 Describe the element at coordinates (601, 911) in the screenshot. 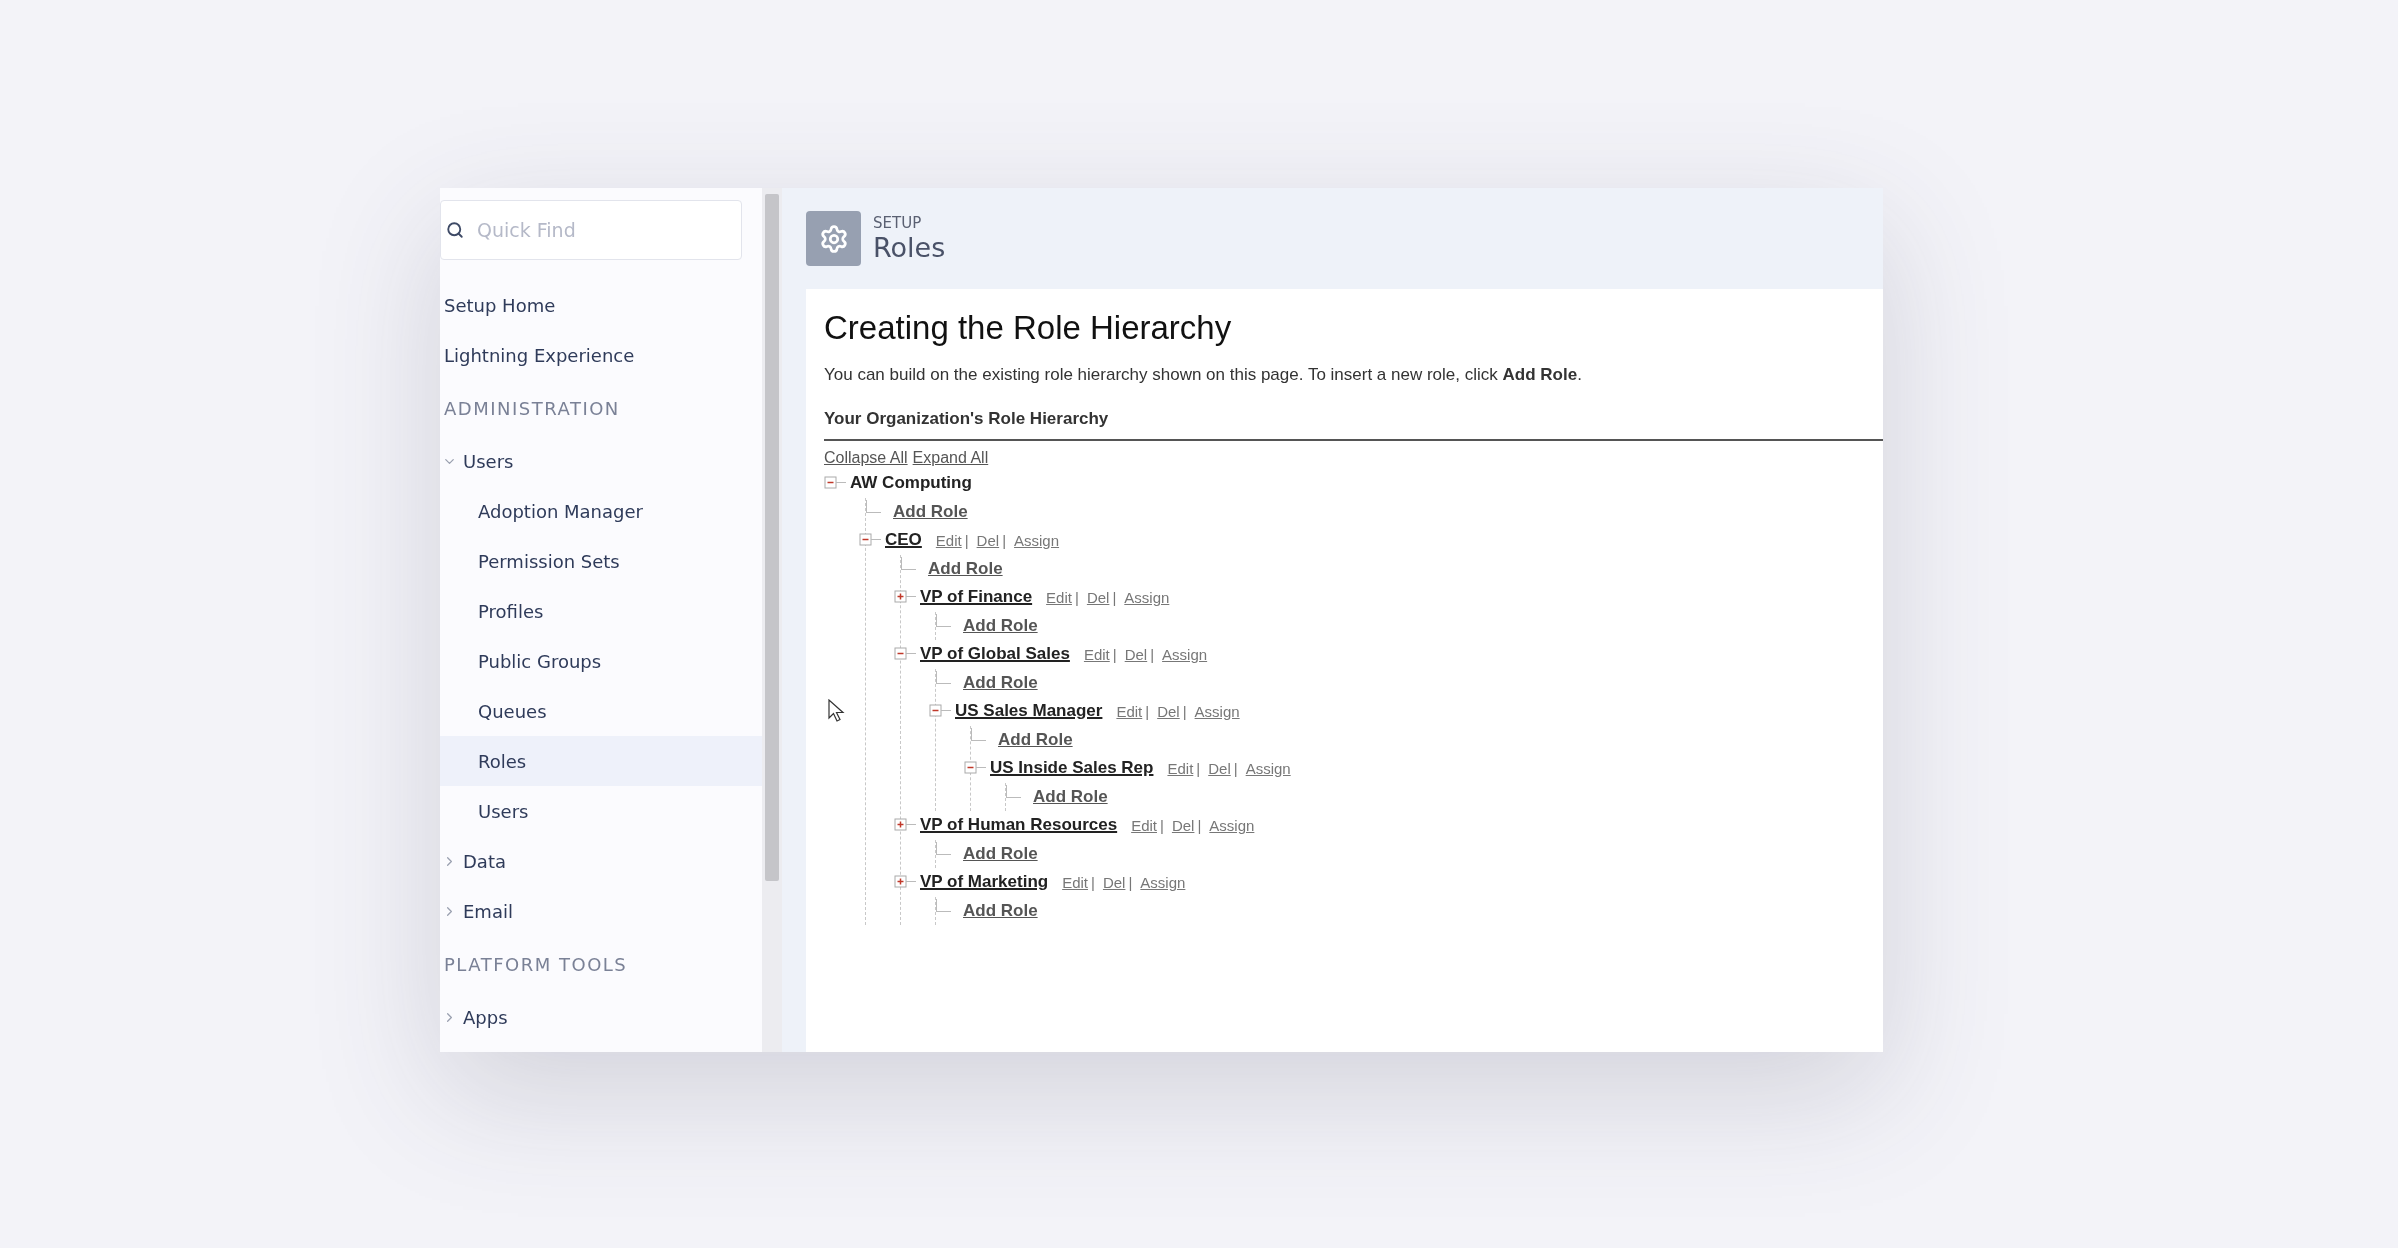

I see `sidebar-group: Email` at that location.